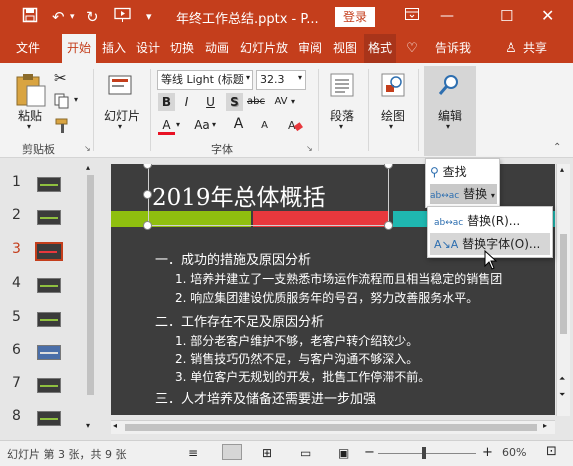  I want to click on italic-button: I, so click(186, 102).